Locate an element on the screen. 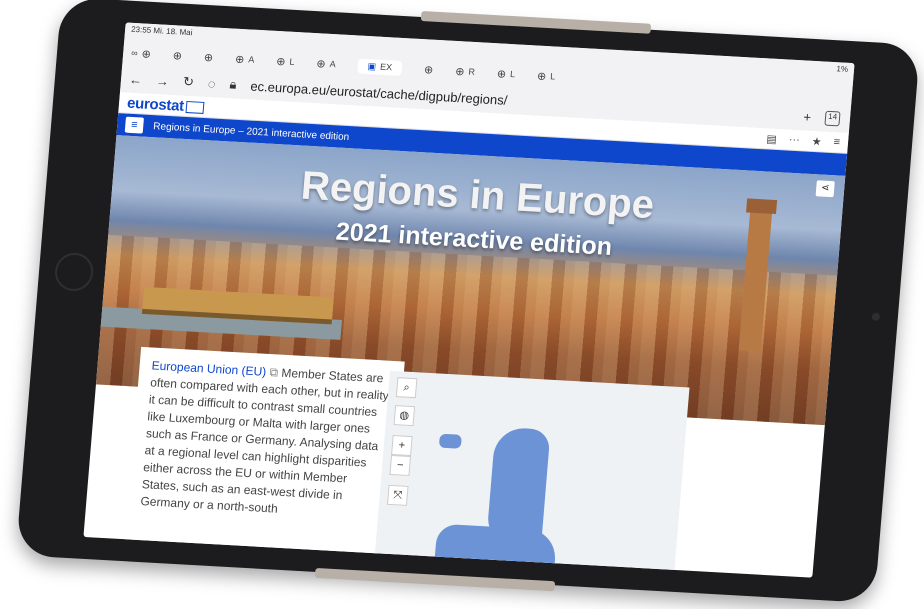 This screenshot has width=924, height=609. infinity-icon: ∞ is located at coordinates (134, 53).